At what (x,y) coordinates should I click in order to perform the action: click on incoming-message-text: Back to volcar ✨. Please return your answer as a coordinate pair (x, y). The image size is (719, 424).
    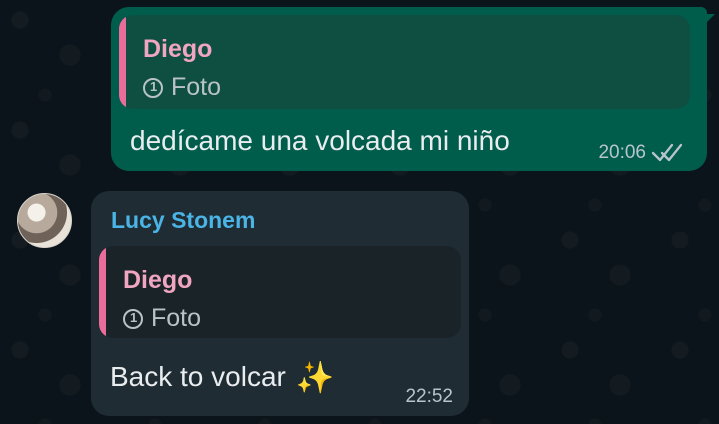
    Looking at the image, I should click on (222, 377).